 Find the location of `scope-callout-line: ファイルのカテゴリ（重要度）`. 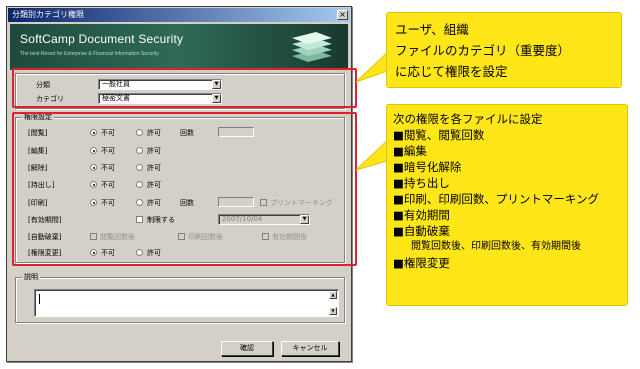

scope-callout-line: ファイルのカテゴリ（重要度） is located at coordinates (483, 50).